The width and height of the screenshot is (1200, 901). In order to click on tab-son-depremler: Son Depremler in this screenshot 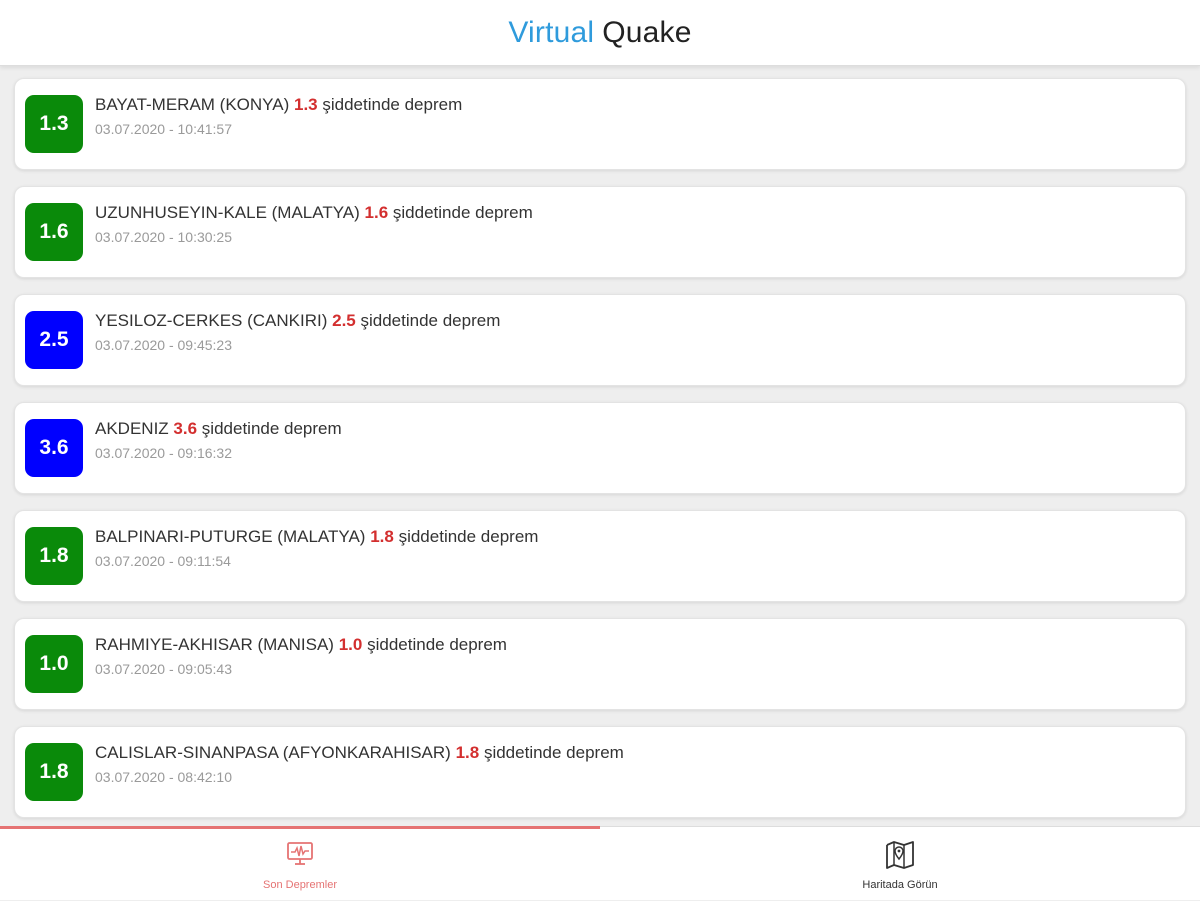, I will do `click(300, 864)`.